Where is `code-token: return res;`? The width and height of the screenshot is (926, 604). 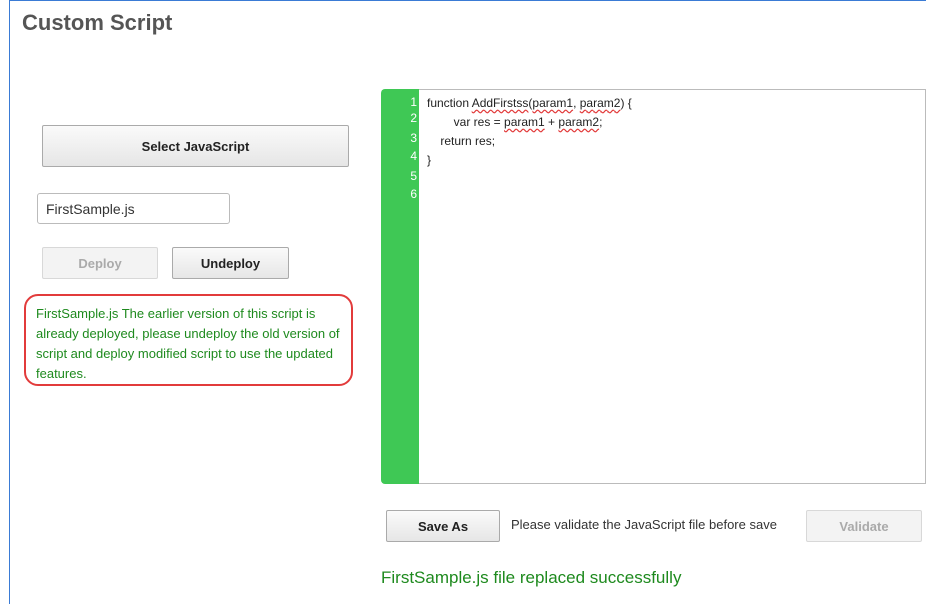 code-token: return res; is located at coordinates (461, 141).